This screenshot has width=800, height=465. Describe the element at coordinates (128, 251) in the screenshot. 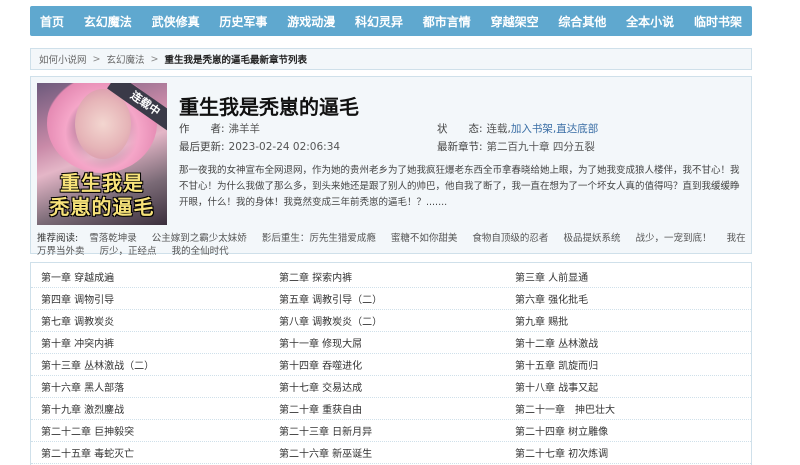

I see `recommend-link: 厉少，正经点` at that location.